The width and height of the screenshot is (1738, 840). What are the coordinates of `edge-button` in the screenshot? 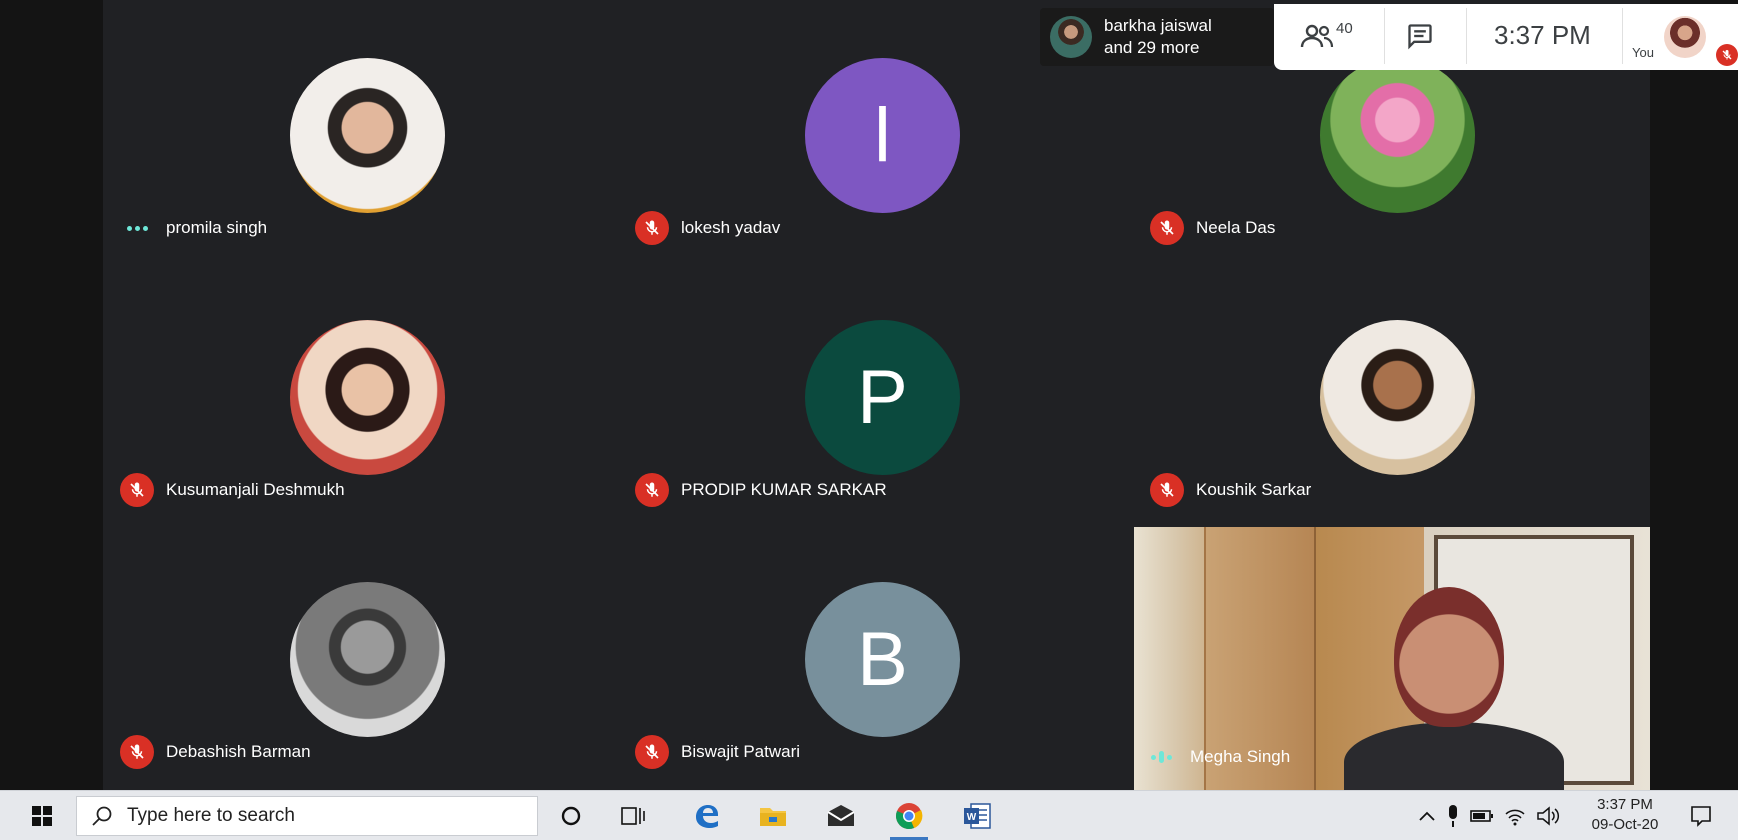 It's located at (707, 816).